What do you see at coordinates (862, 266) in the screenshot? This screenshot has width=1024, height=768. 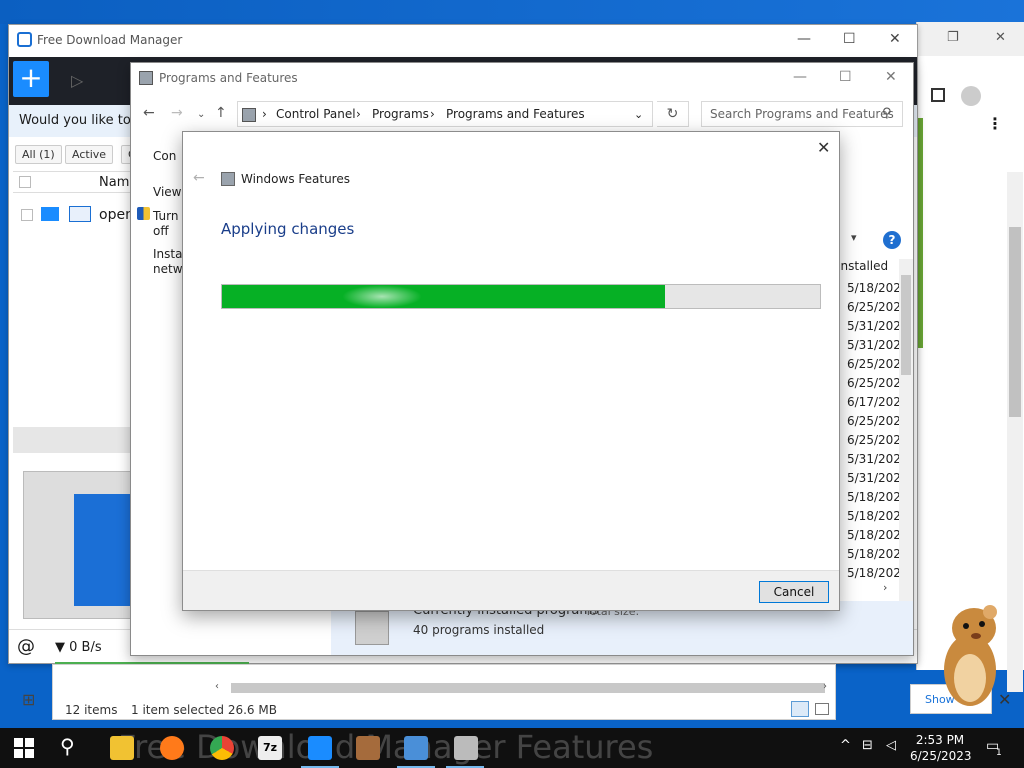 I see `column-installed-on: Installed` at bounding box center [862, 266].